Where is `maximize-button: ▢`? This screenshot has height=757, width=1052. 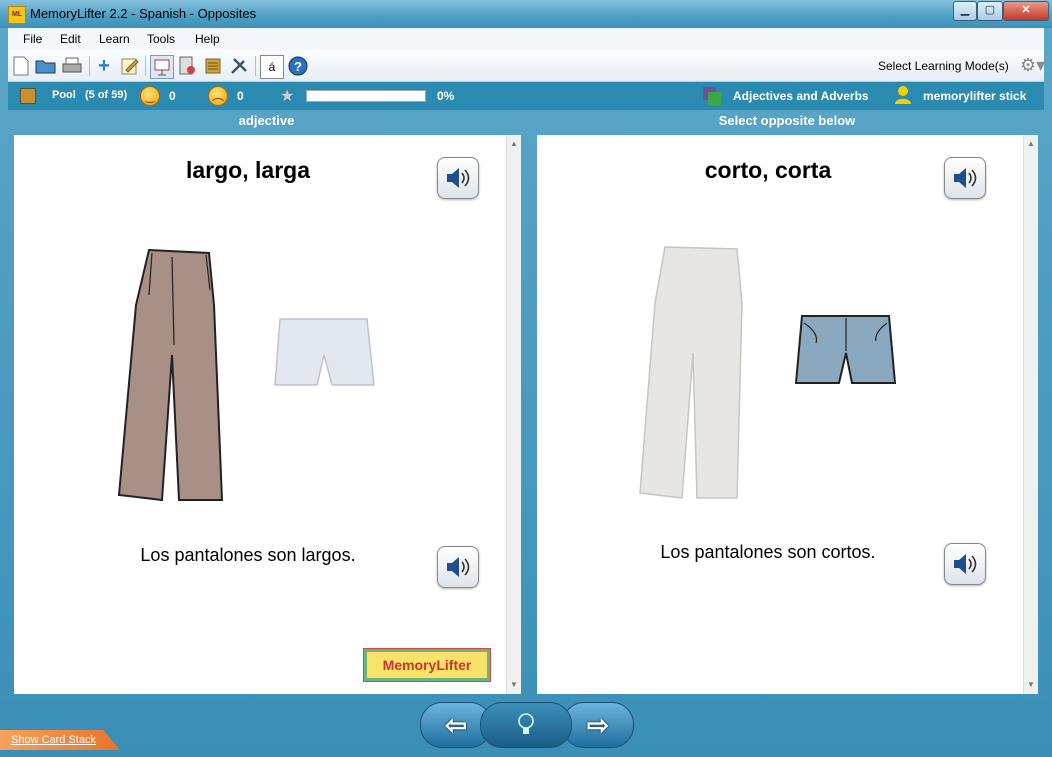
maximize-button: ▢ is located at coordinates (990, 11).